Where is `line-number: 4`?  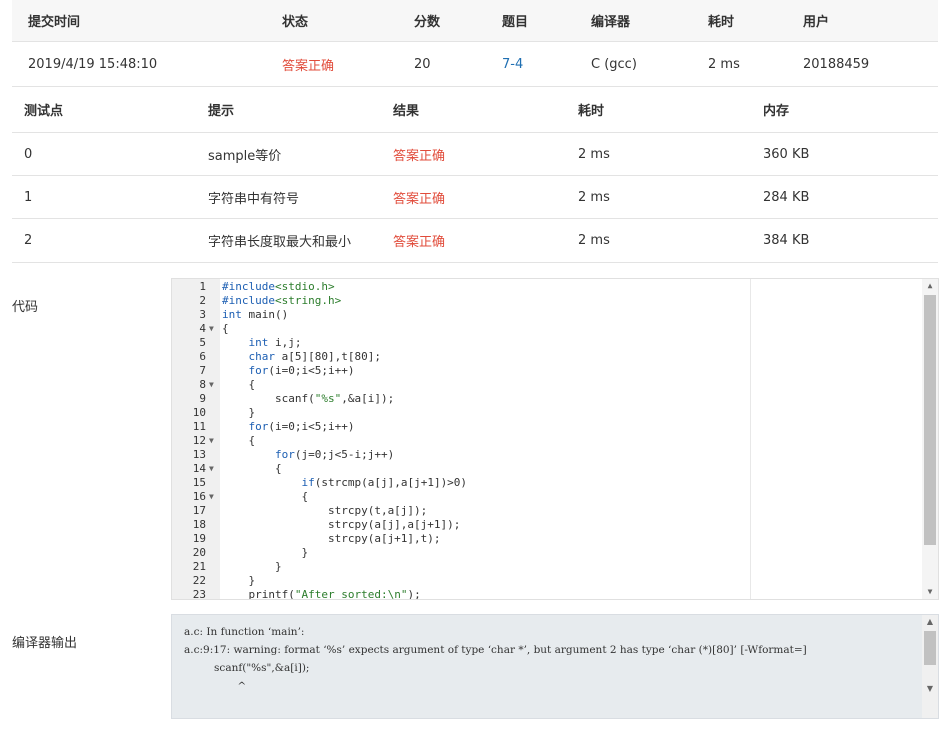 line-number: 4 is located at coordinates (202, 328).